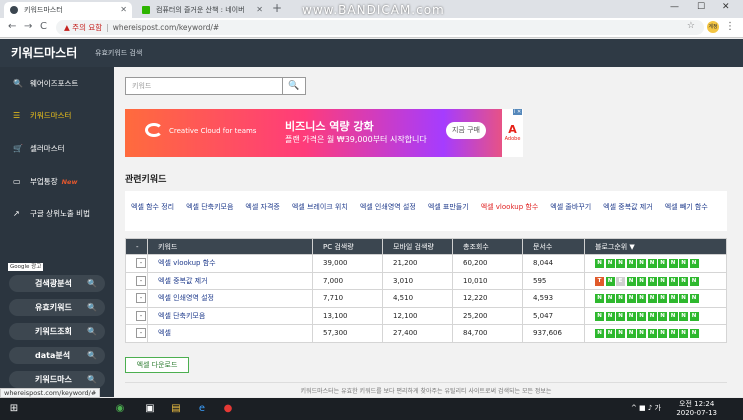 The width and height of the screenshot is (743, 420). What do you see at coordinates (230, 333) in the screenshot?
I see `cell-keyword: 엑셀` at bounding box center [230, 333].